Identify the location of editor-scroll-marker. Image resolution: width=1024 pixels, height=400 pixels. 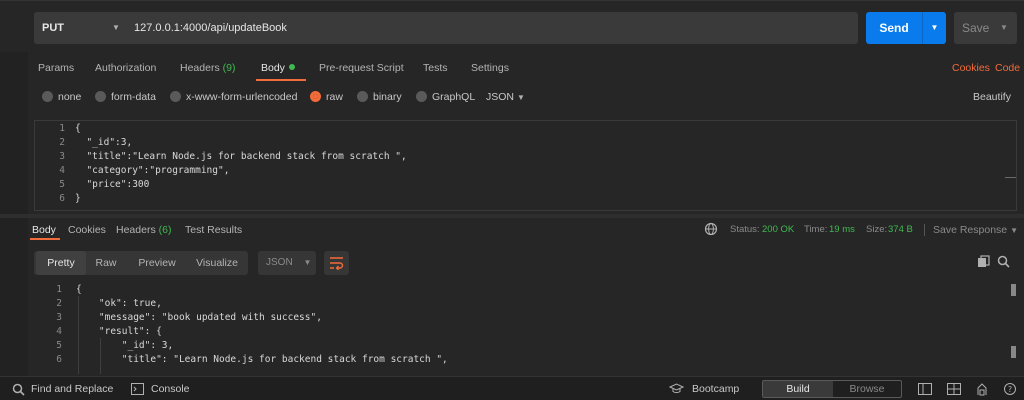
(1010, 177).